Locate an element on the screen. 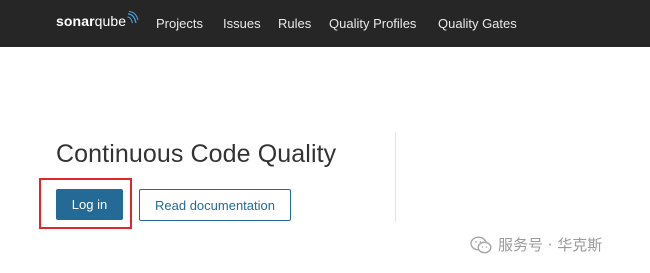  logo-text-light: qube is located at coordinates (110, 21).